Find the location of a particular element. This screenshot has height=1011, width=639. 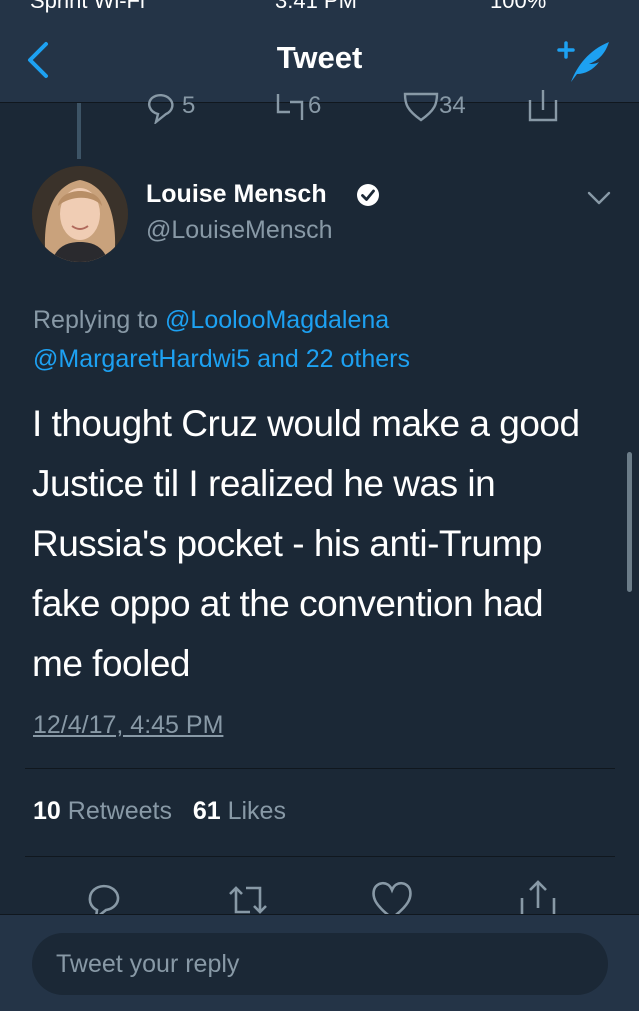

share-button is located at coordinates (538, 896).